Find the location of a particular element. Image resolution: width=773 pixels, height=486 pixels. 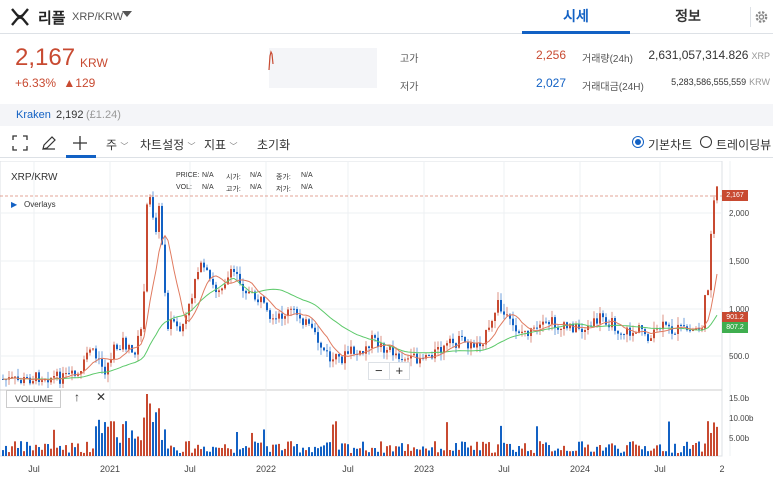

tab-info: 정보 is located at coordinates (688, 17).